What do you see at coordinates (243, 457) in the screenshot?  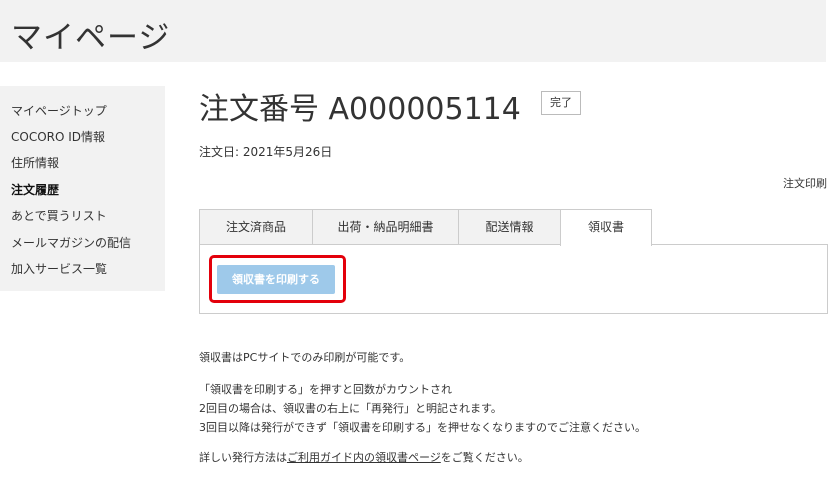 I see `guide-prefix: 詳しい発行方法は` at bounding box center [243, 457].